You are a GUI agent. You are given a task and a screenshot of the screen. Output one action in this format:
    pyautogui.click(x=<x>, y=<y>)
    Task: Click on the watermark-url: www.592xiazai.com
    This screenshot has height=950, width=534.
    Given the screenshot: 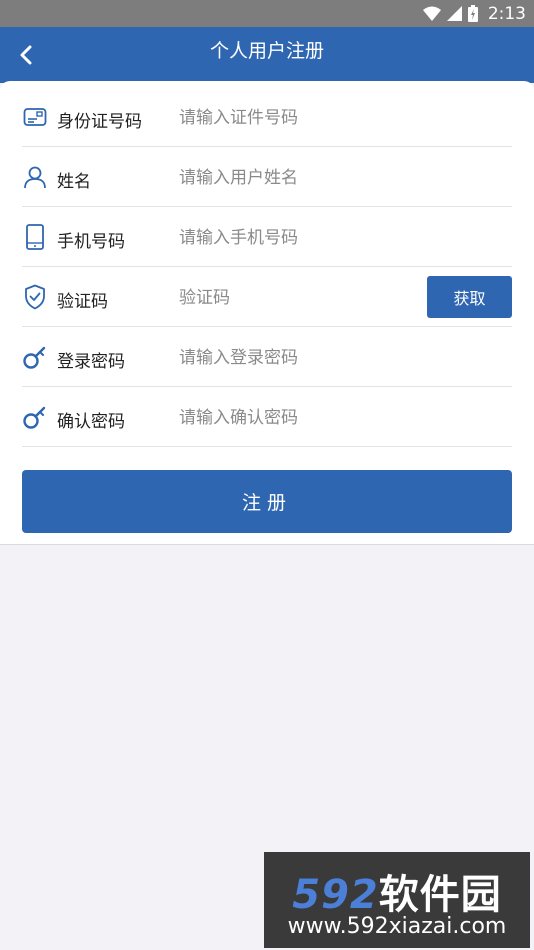 What is the action you would take?
    pyautogui.click(x=397, y=926)
    